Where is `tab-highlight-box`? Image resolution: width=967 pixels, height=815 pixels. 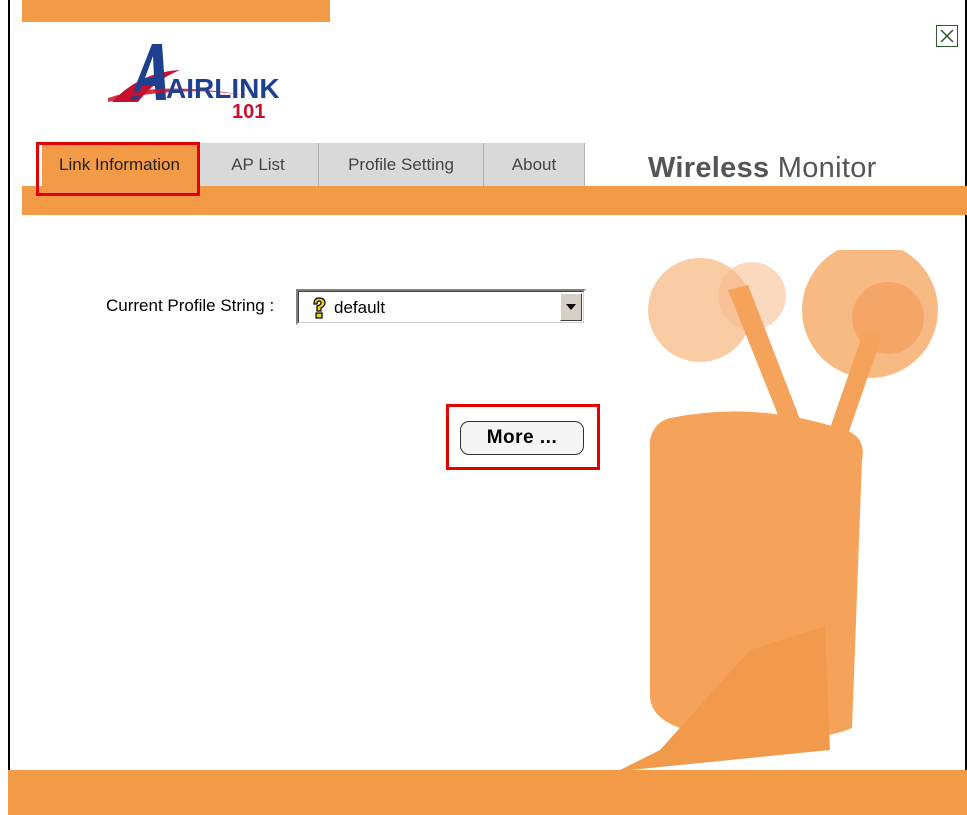 tab-highlight-box is located at coordinates (118, 169).